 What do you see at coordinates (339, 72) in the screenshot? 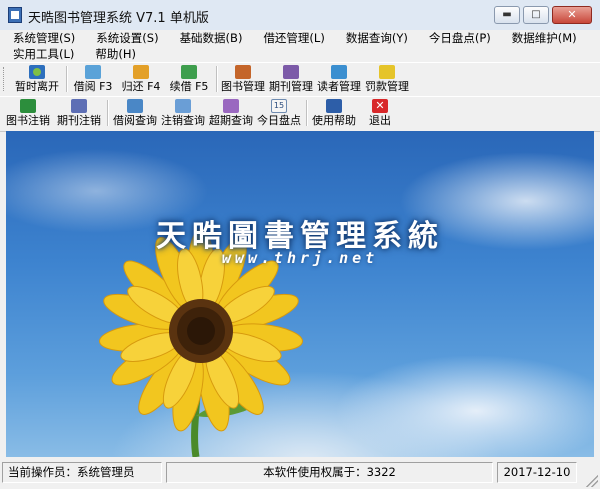
I see `reader-icon` at bounding box center [339, 72].